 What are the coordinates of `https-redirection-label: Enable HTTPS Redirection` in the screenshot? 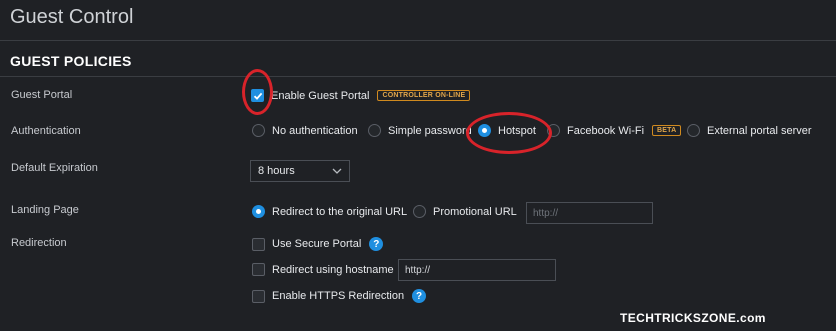 It's located at (338, 296).